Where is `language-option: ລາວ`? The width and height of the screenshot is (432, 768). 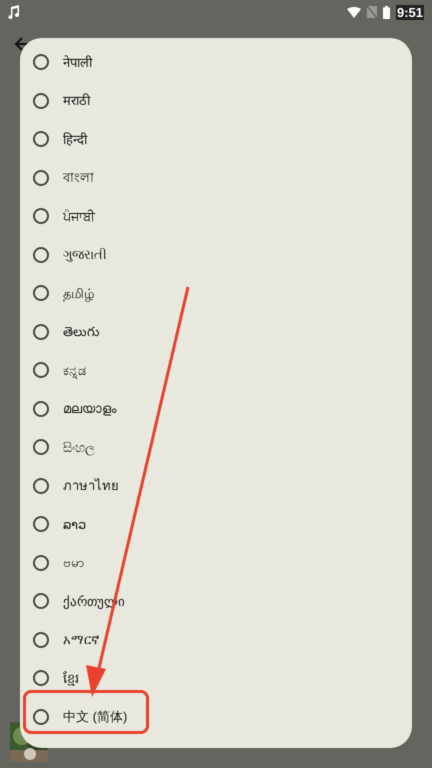
language-option: ລາວ is located at coordinates (216, 524).